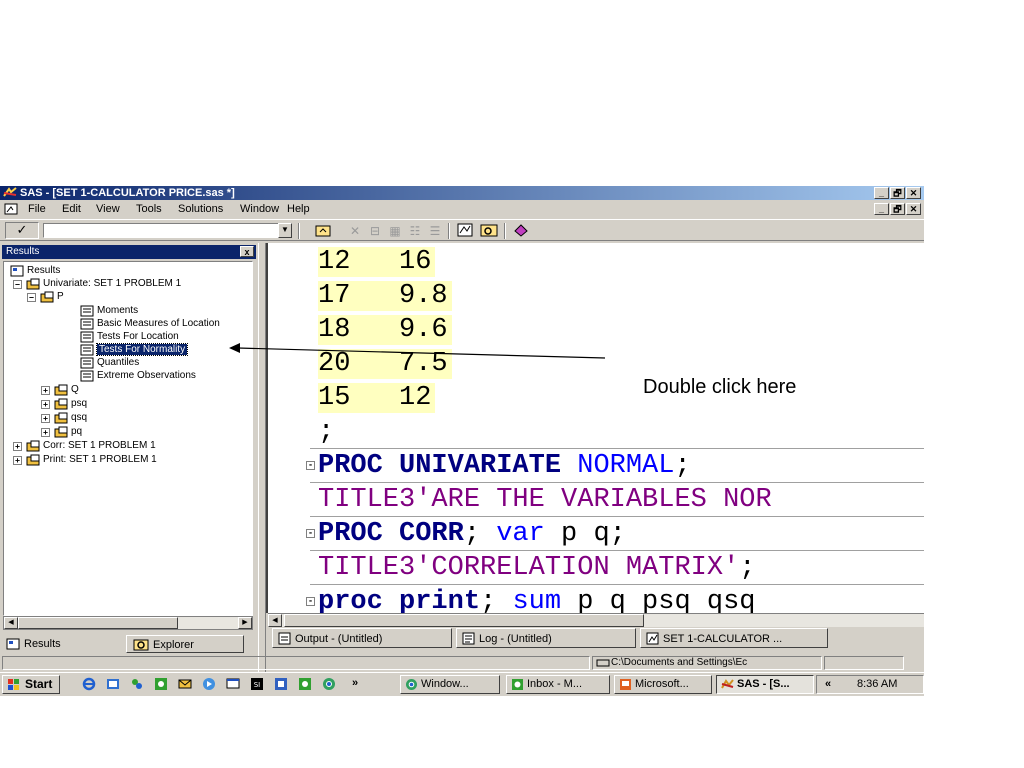  I want to click on annotation-label: Double click here, so click(720, 387).